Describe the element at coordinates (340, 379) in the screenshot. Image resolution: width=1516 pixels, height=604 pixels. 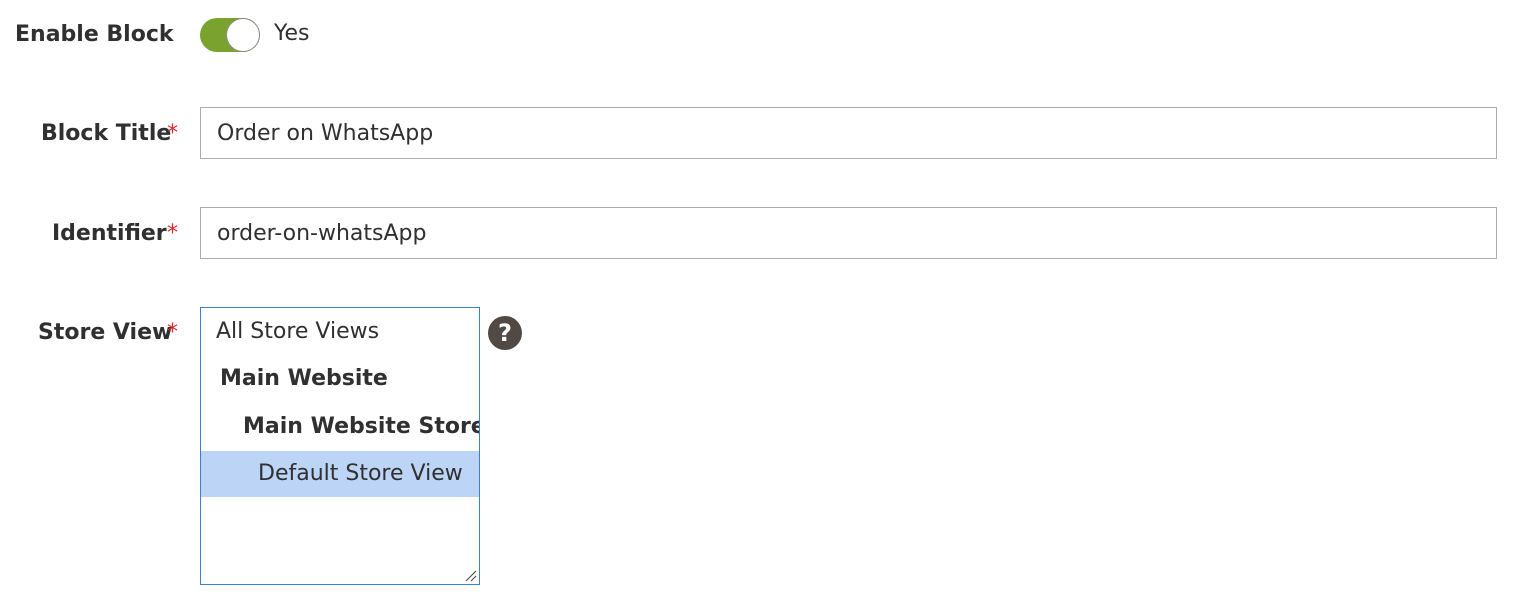
I see `store-view-option-main-website: Main Website` at that location.